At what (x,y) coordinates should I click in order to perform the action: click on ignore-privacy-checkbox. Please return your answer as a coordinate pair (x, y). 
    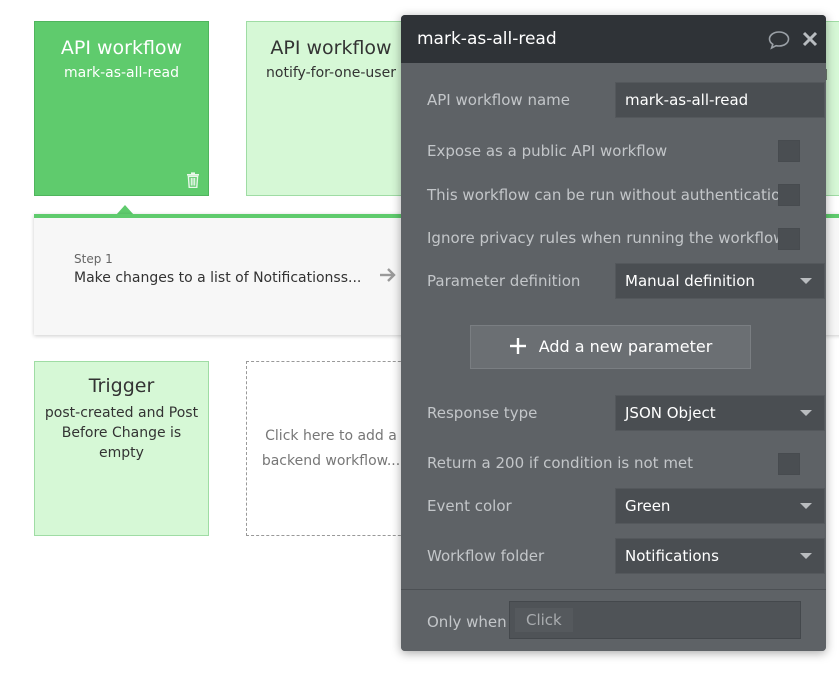
    Looking at the image, I should click on (789, 239).